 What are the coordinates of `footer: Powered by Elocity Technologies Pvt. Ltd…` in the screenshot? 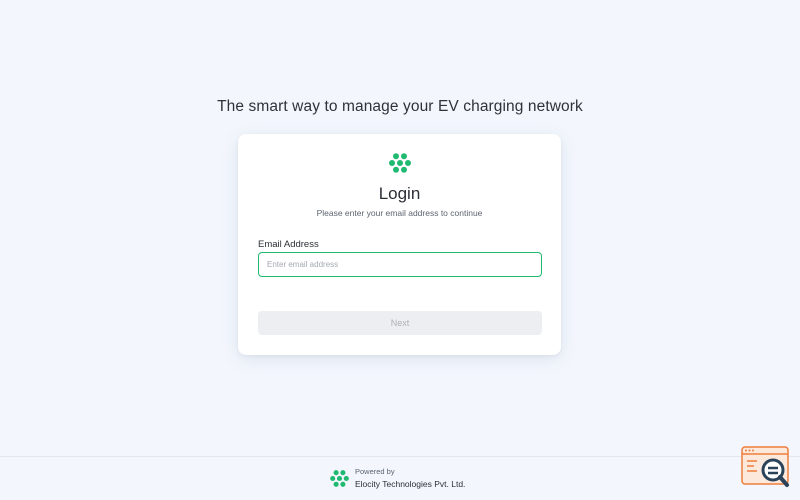 It's located at (410, 479).